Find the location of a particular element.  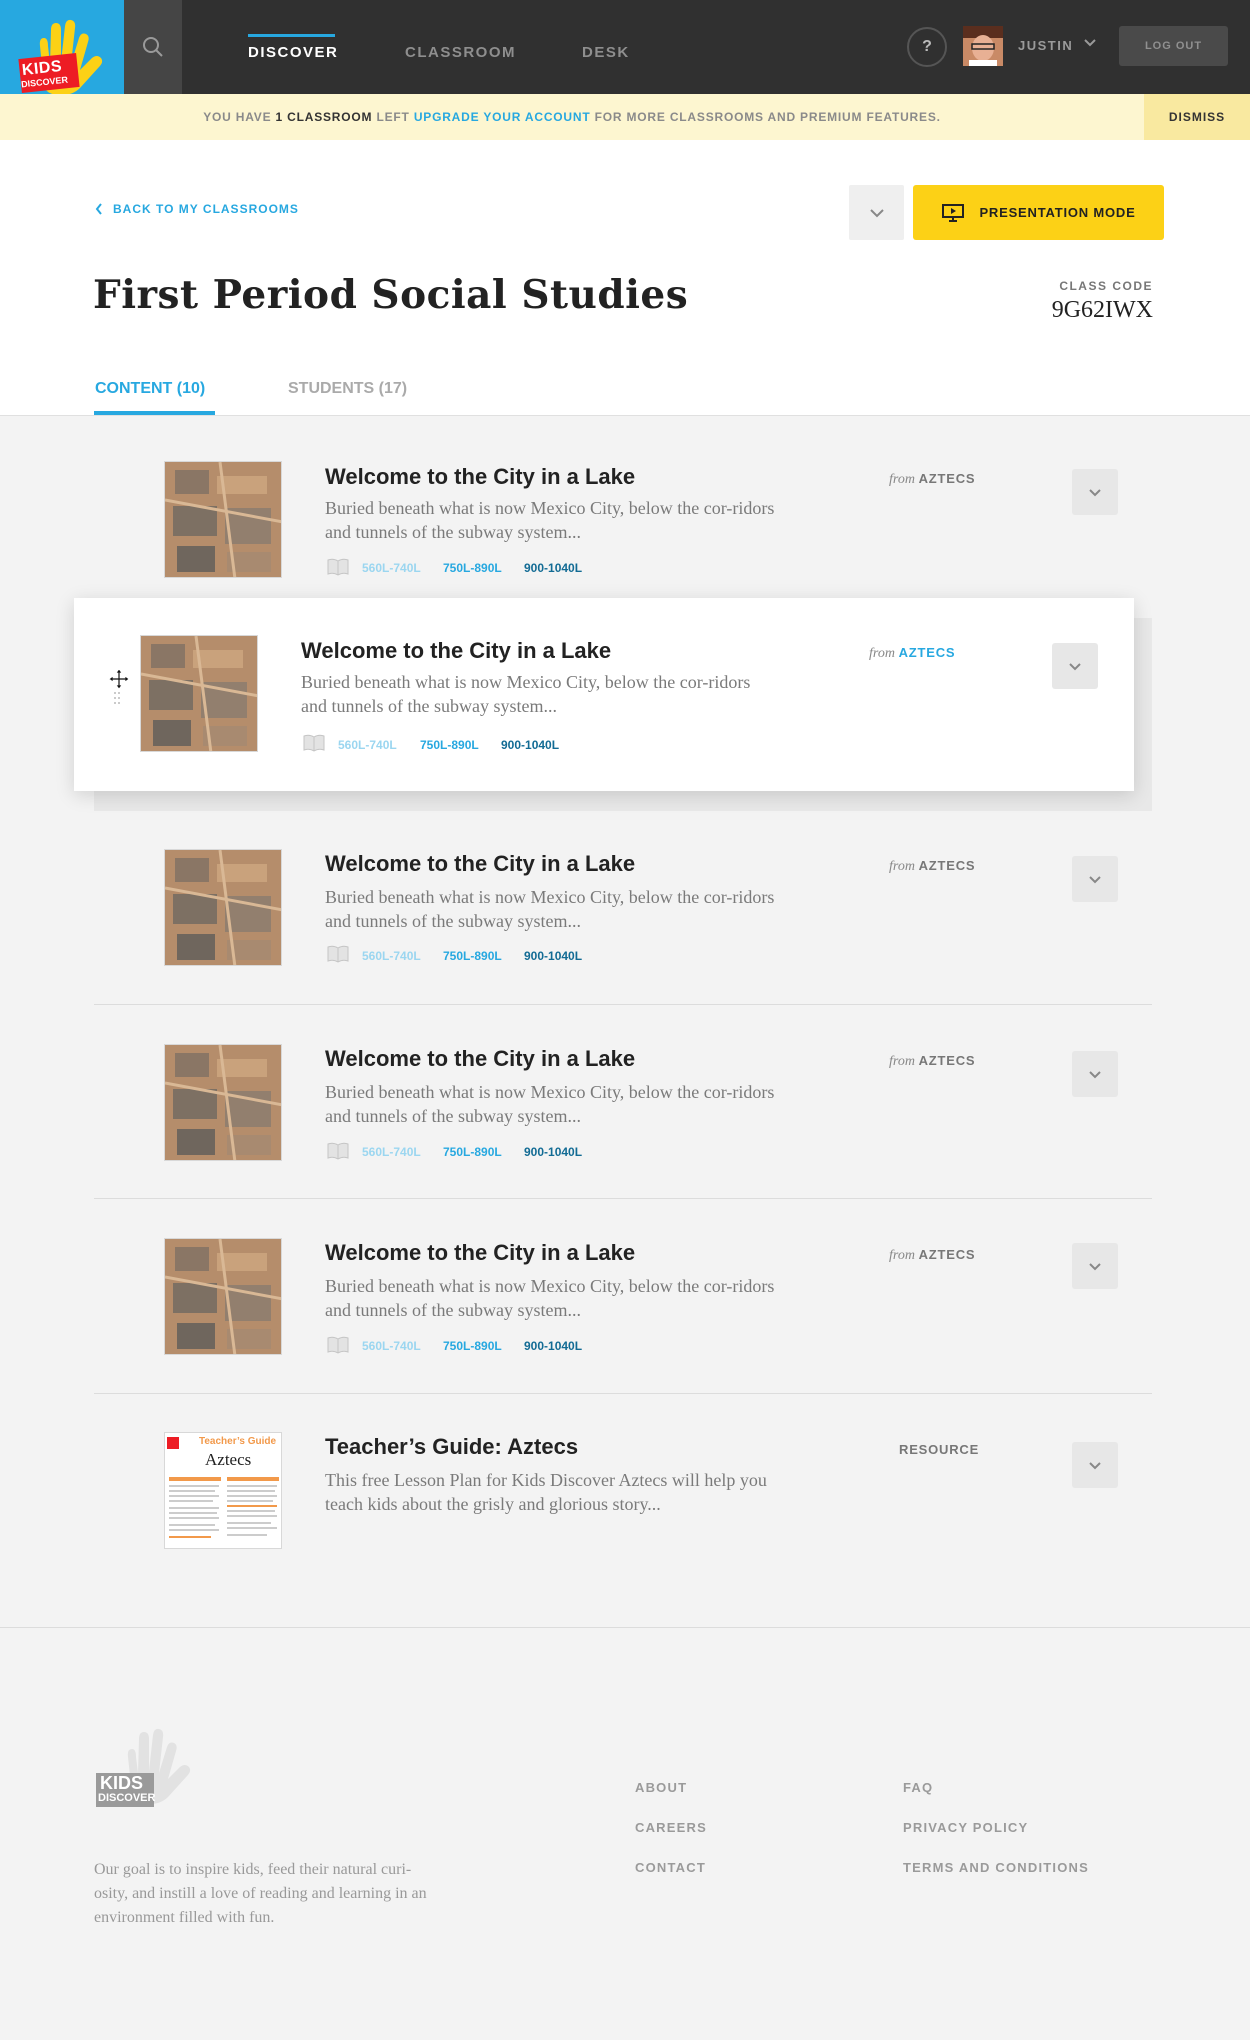

footer-link-about: ABOUT is located at coordinates (661, 1787).